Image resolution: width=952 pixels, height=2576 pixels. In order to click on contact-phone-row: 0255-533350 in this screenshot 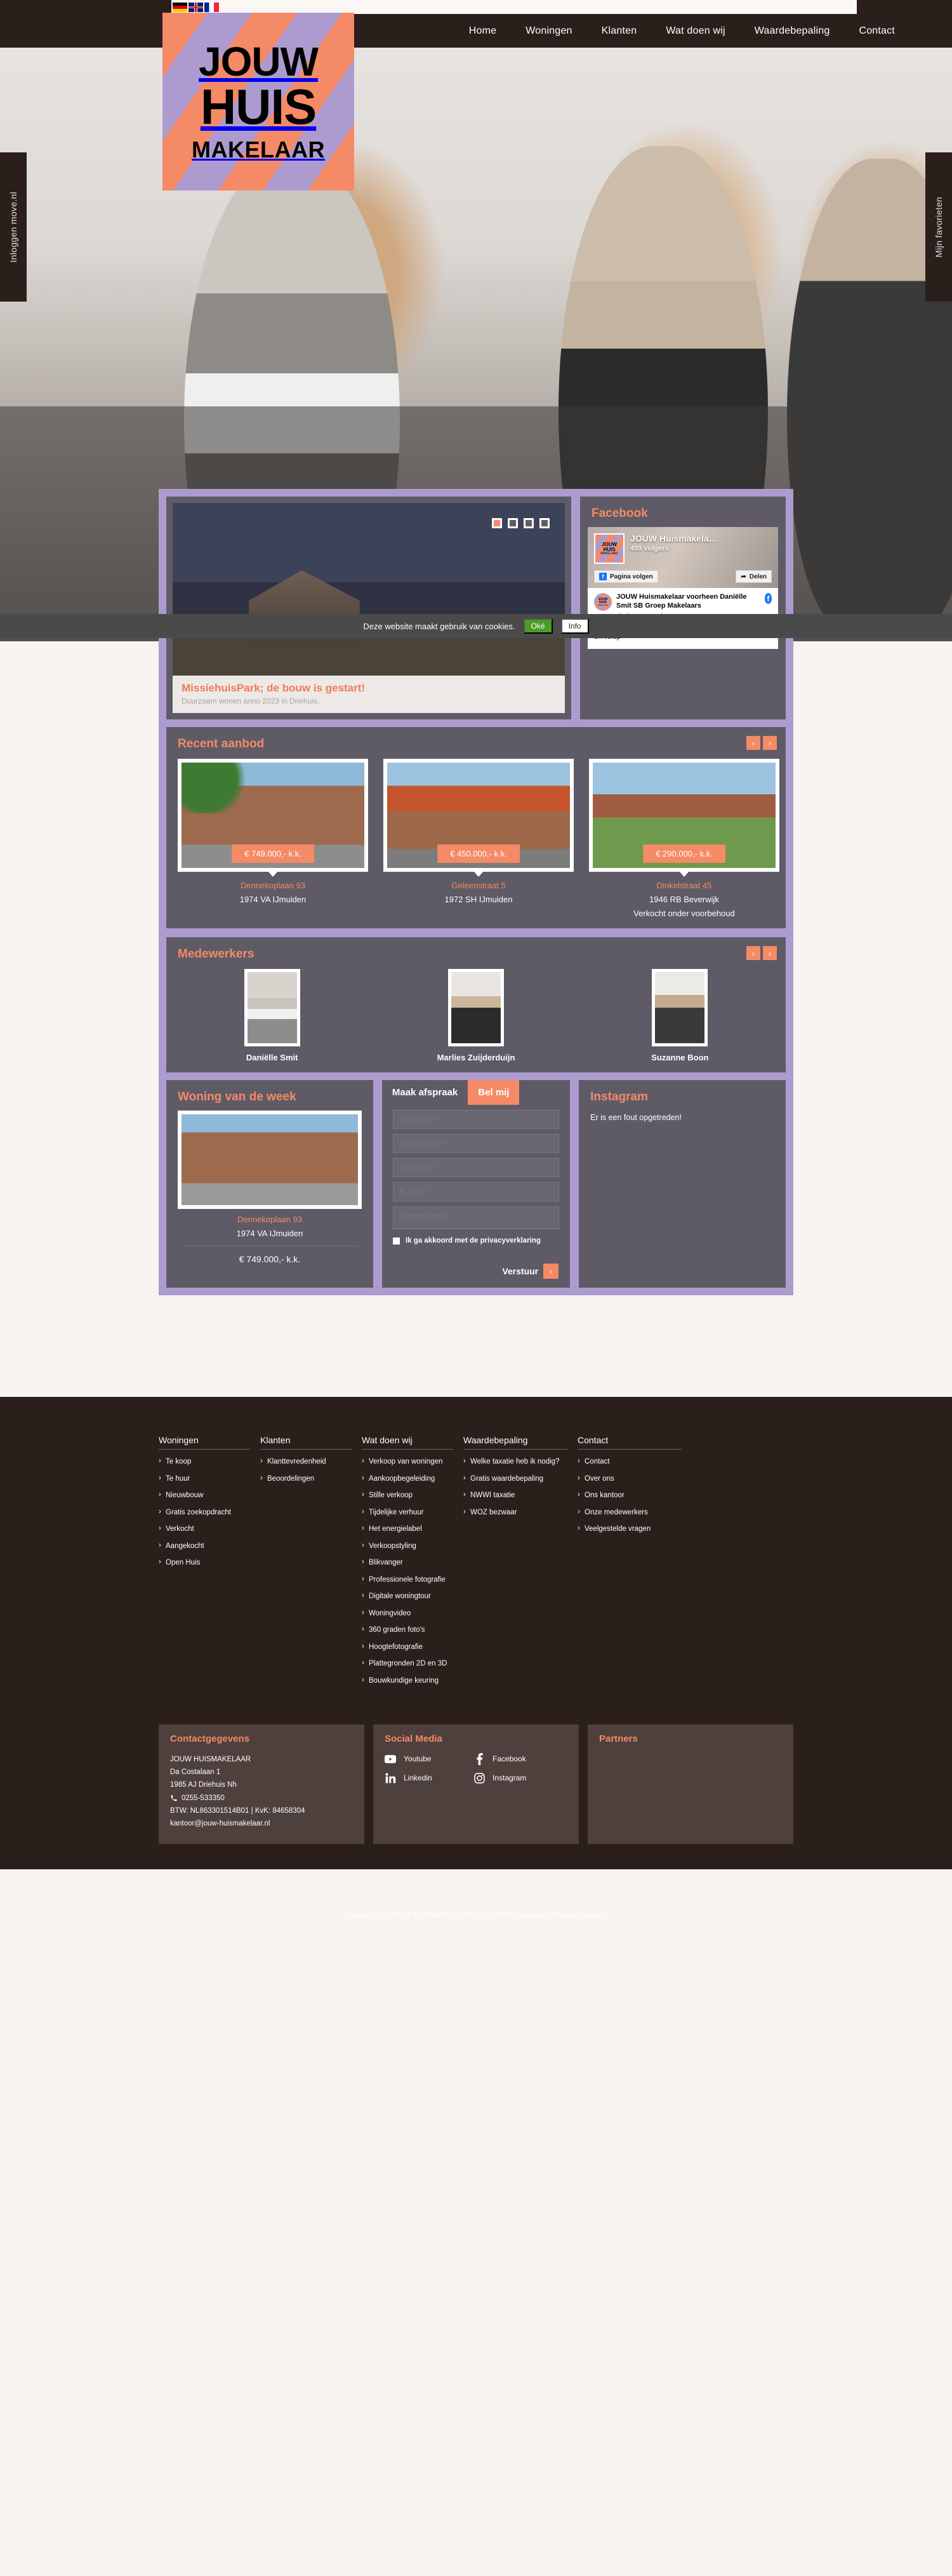, I will do `click(261, 1799)`.